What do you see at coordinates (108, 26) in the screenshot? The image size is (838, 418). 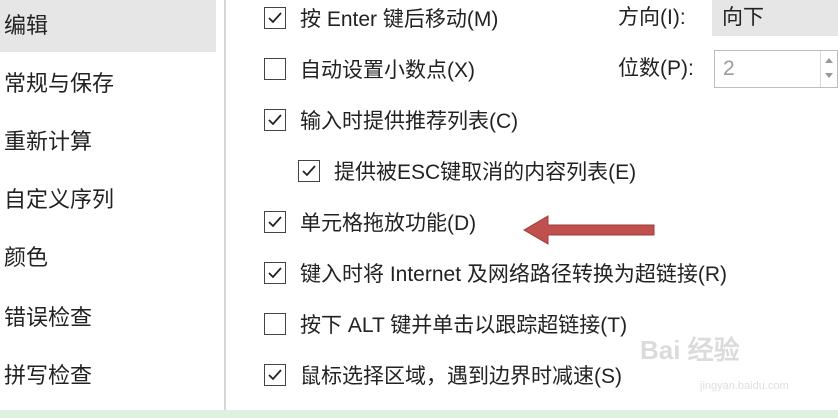 I see `sidebar-item-edit: 编辑` at bounding box center [108, 26].